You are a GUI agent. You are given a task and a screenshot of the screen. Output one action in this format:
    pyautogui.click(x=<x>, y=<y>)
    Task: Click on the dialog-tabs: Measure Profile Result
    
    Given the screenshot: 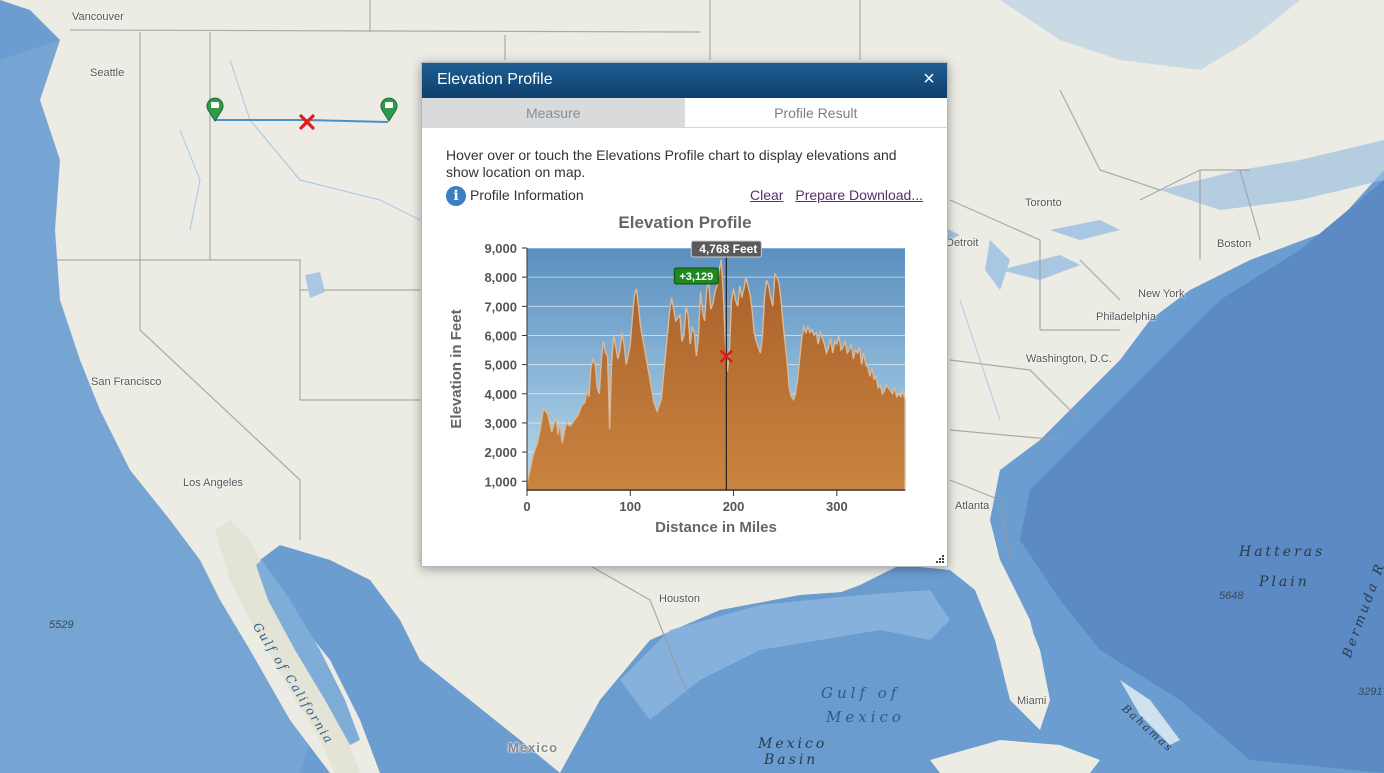 What is the action you would take?
    pyautogui.click(x=684, y=113)
    